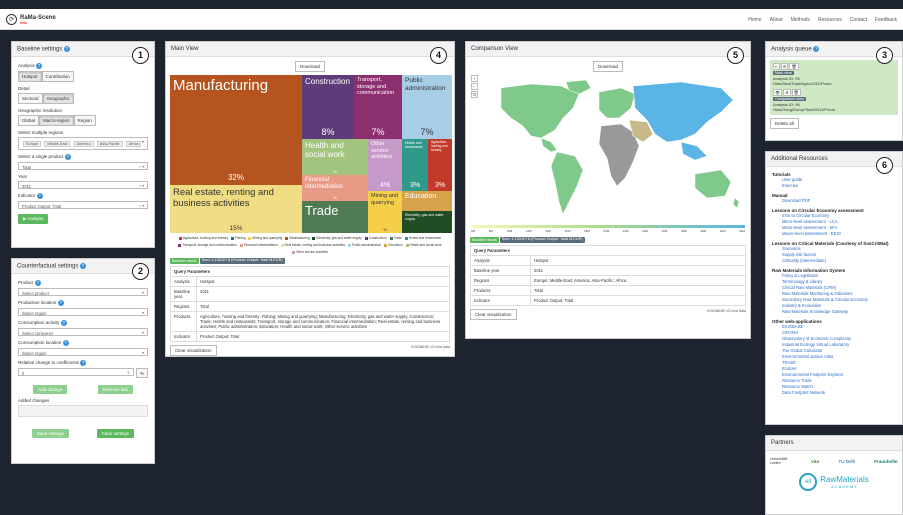 This screenshot has width=903, height=515. Describe the element at coordinates (76, 372) in the screenshot. I see `relchange-input: 0 ⇕` at that location.